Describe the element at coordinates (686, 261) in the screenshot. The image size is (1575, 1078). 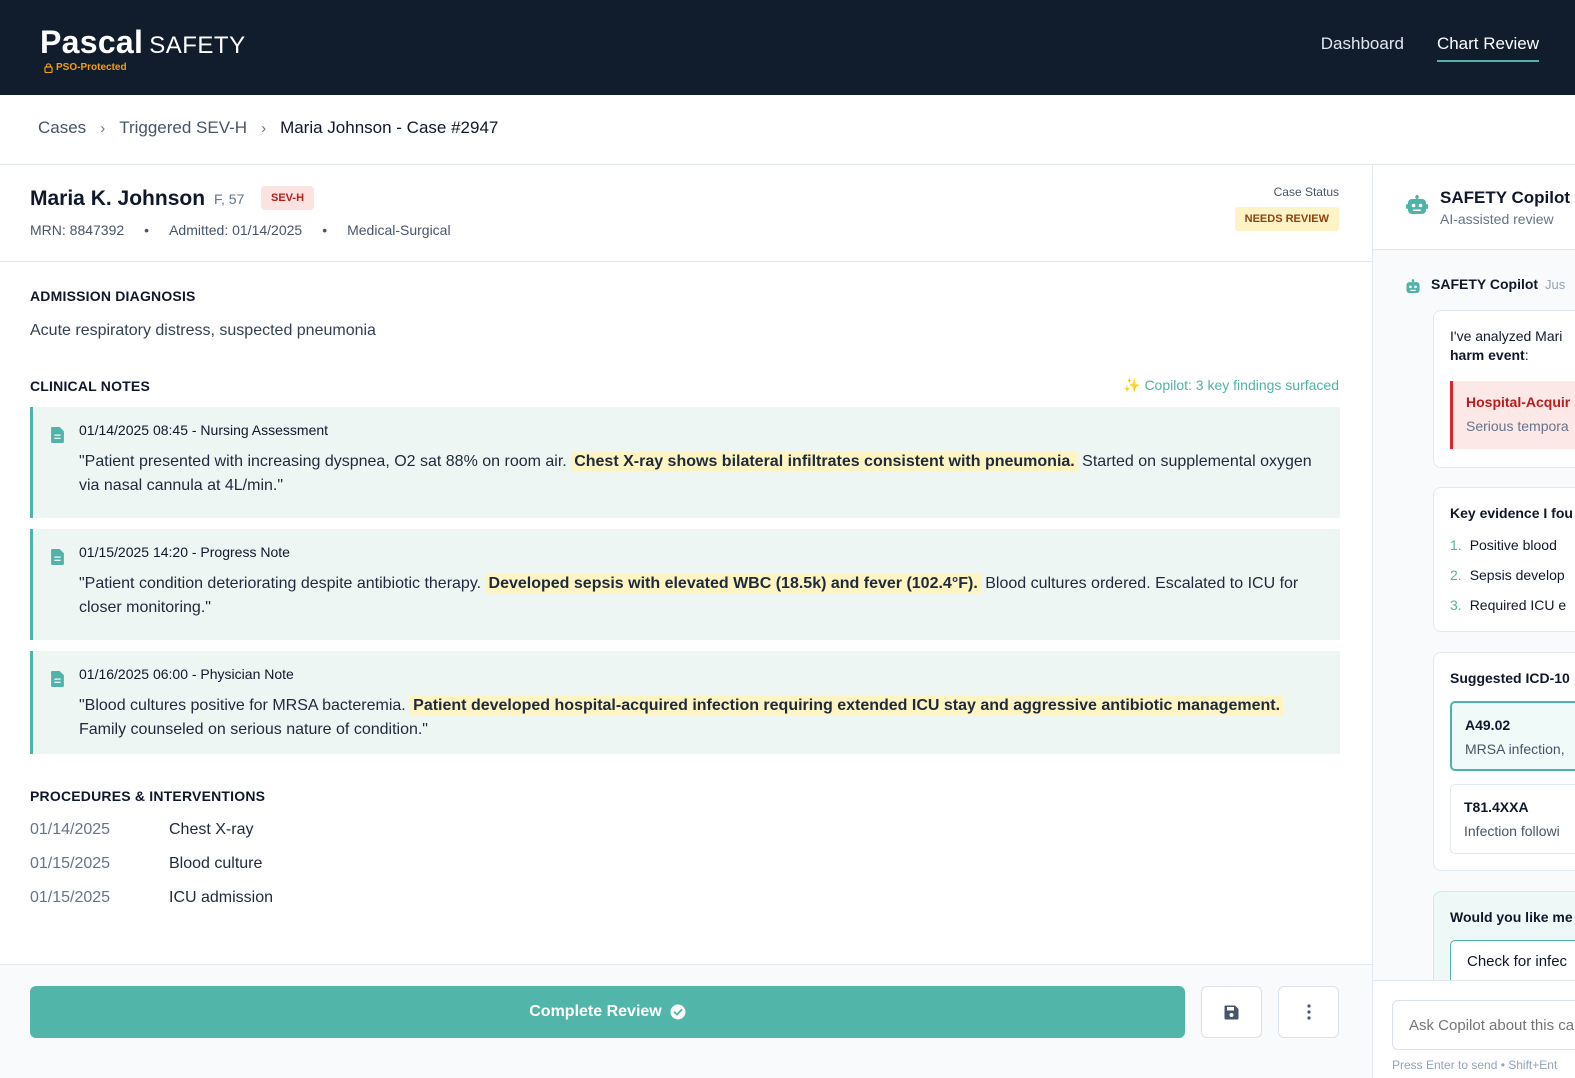
I see `divider` at that location.